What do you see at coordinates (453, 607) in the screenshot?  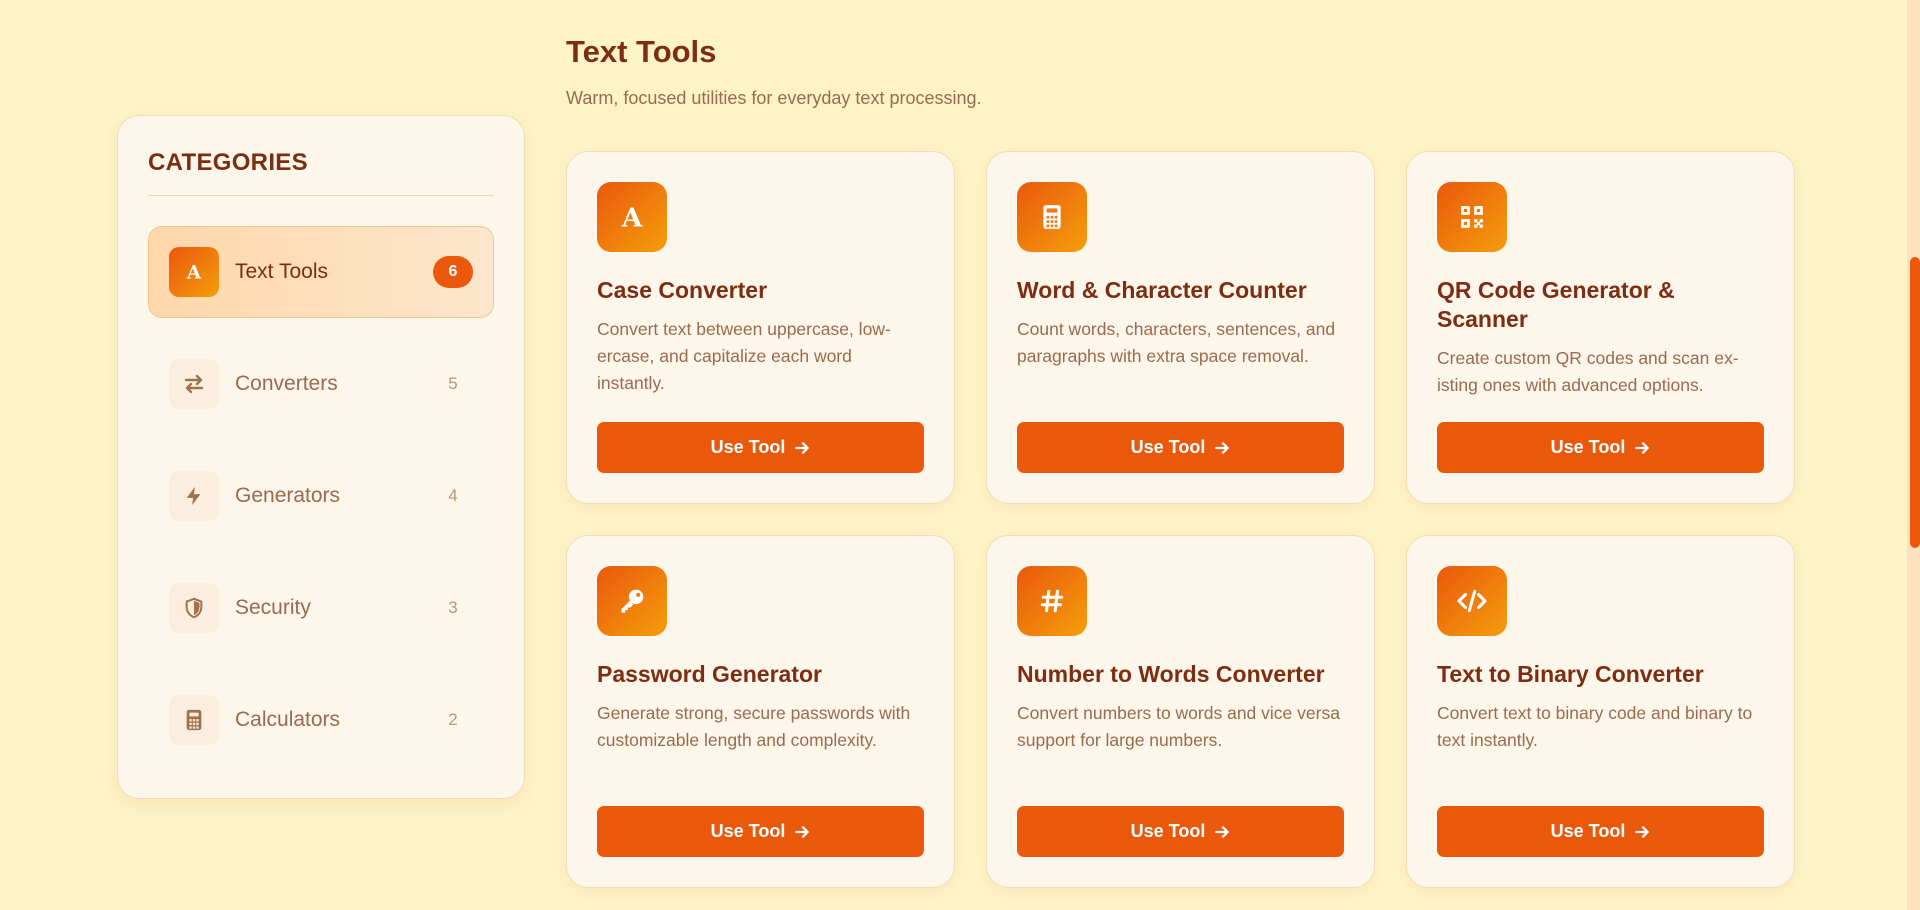 I see `category-count: 3` at bounding box center [453, 607].